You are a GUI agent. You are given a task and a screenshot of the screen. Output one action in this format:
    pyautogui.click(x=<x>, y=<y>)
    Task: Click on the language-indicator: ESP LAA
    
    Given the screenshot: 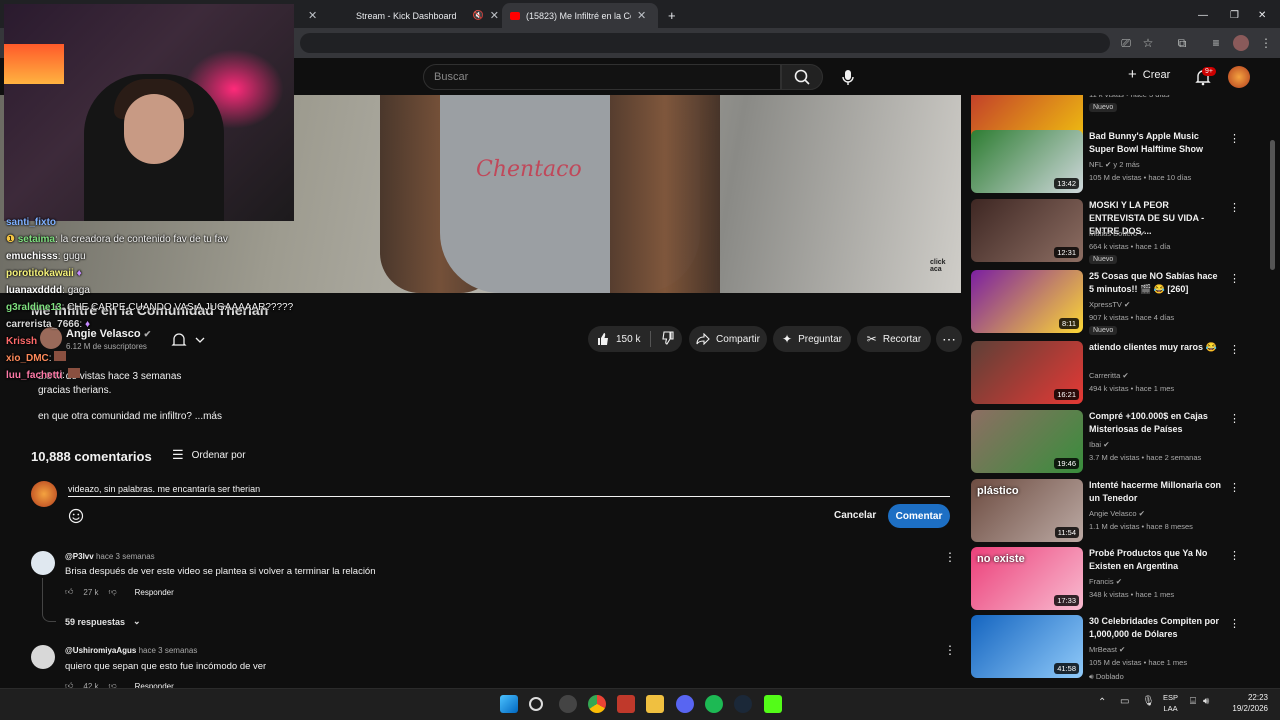 What is the action you would take?
    pyautogui.click(x=1170, y=703)
    